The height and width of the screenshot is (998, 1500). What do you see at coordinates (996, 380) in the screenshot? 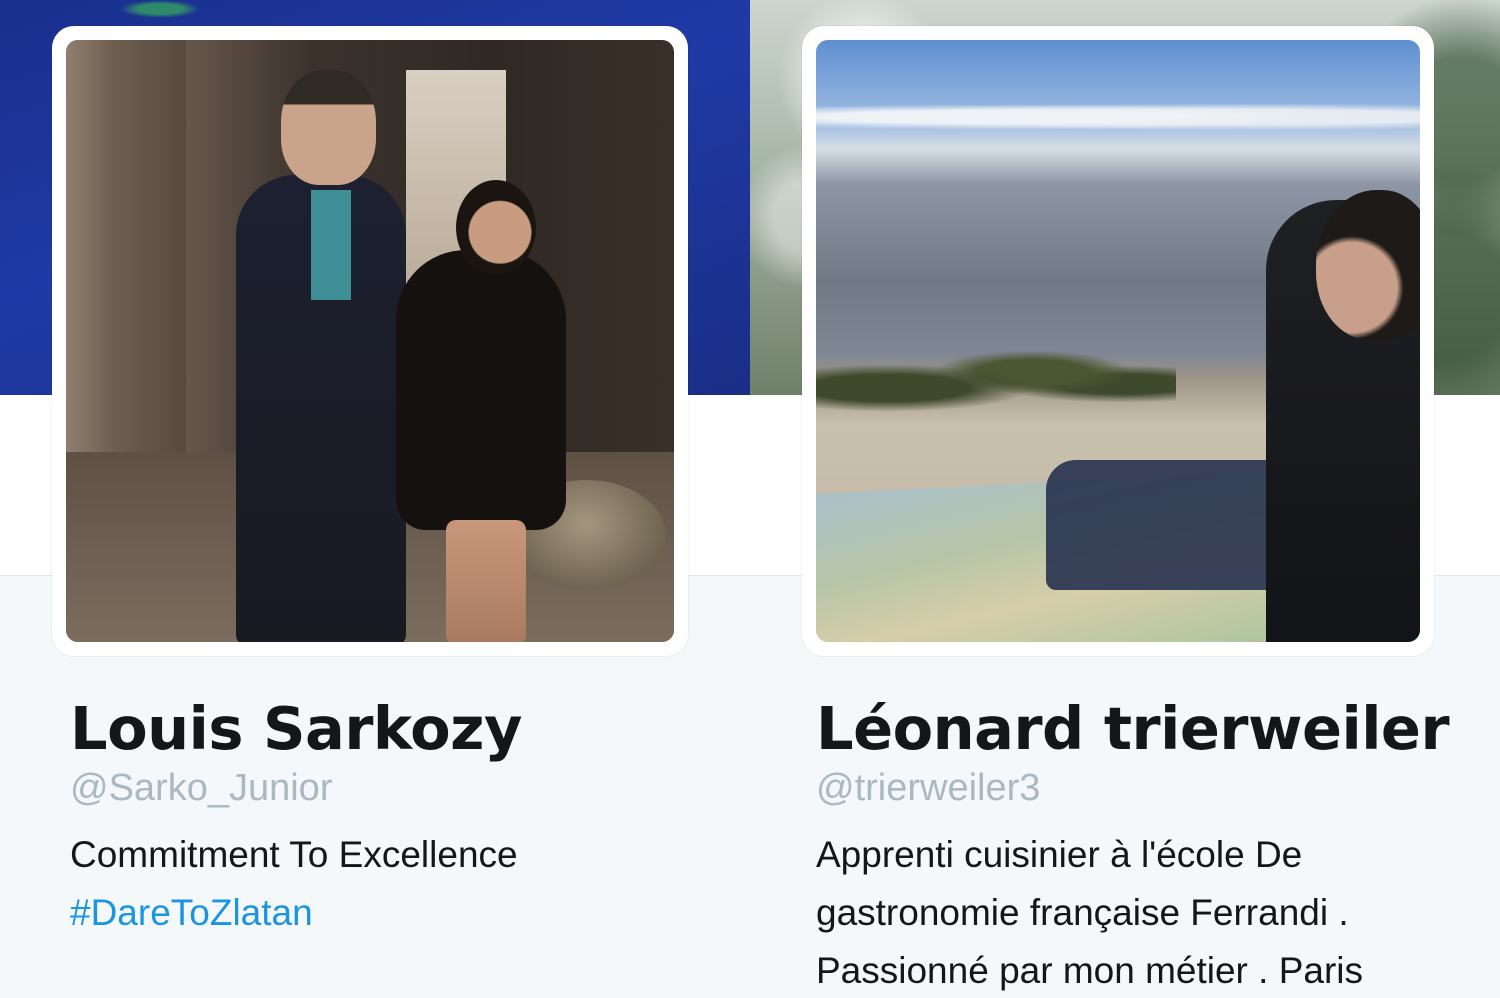
I see `photo-shrubs` at bounding box center [996, 380].